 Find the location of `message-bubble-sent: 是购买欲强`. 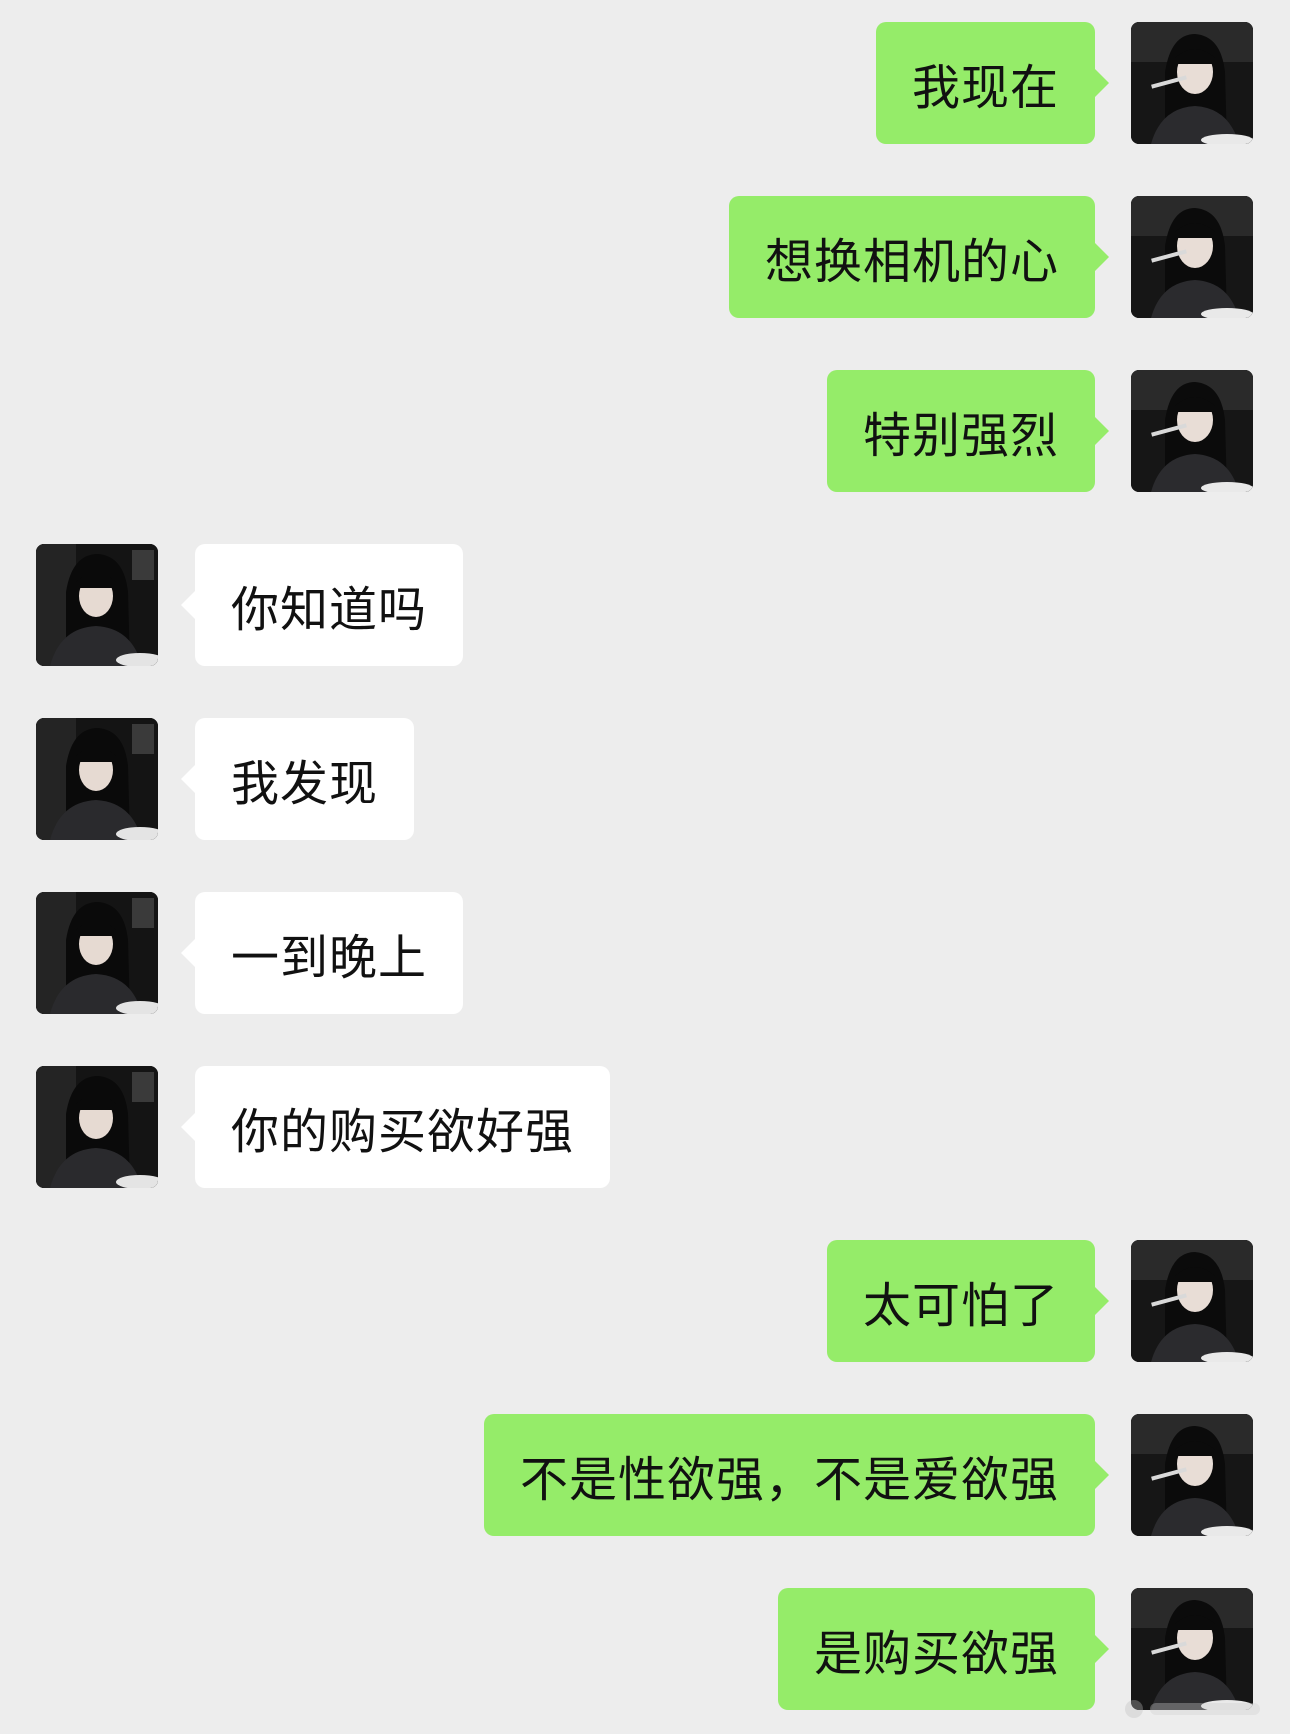

message-bubble-sent: 是购买欲强 is located at coordinates (943, 1649).